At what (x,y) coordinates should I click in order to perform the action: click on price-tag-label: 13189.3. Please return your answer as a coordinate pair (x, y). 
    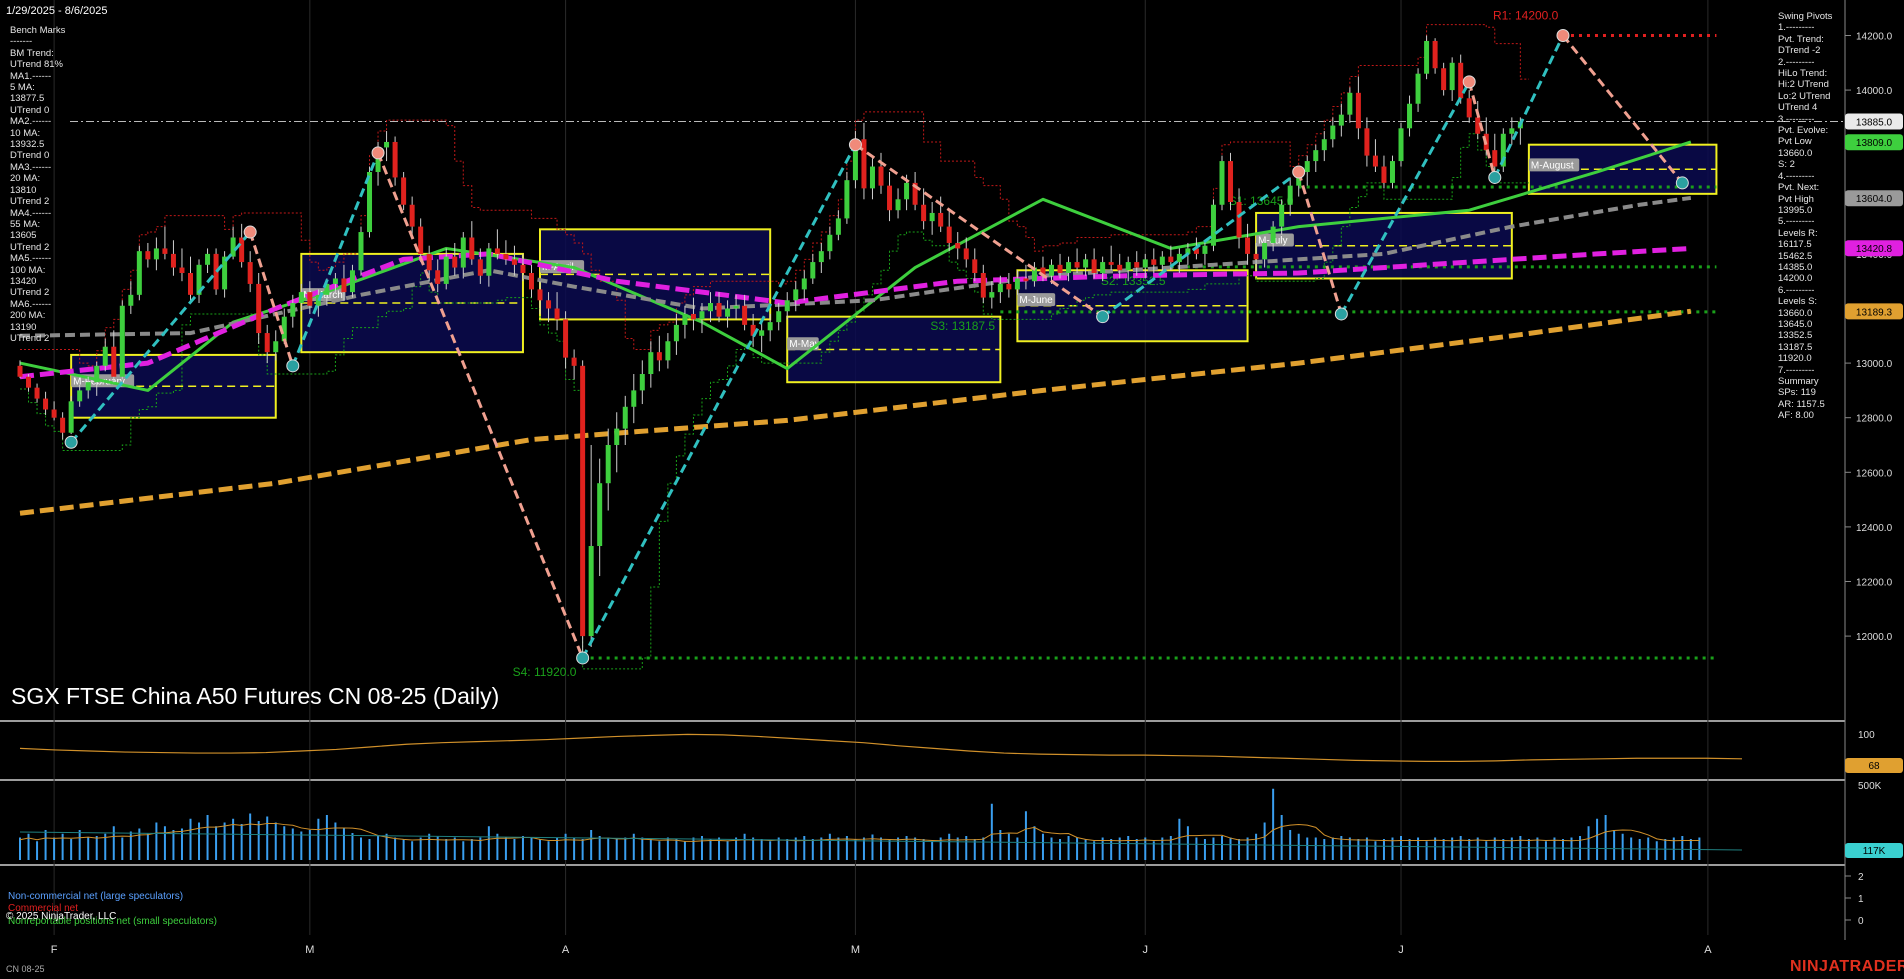
    Looking at the image, I should click on (1874, 312).